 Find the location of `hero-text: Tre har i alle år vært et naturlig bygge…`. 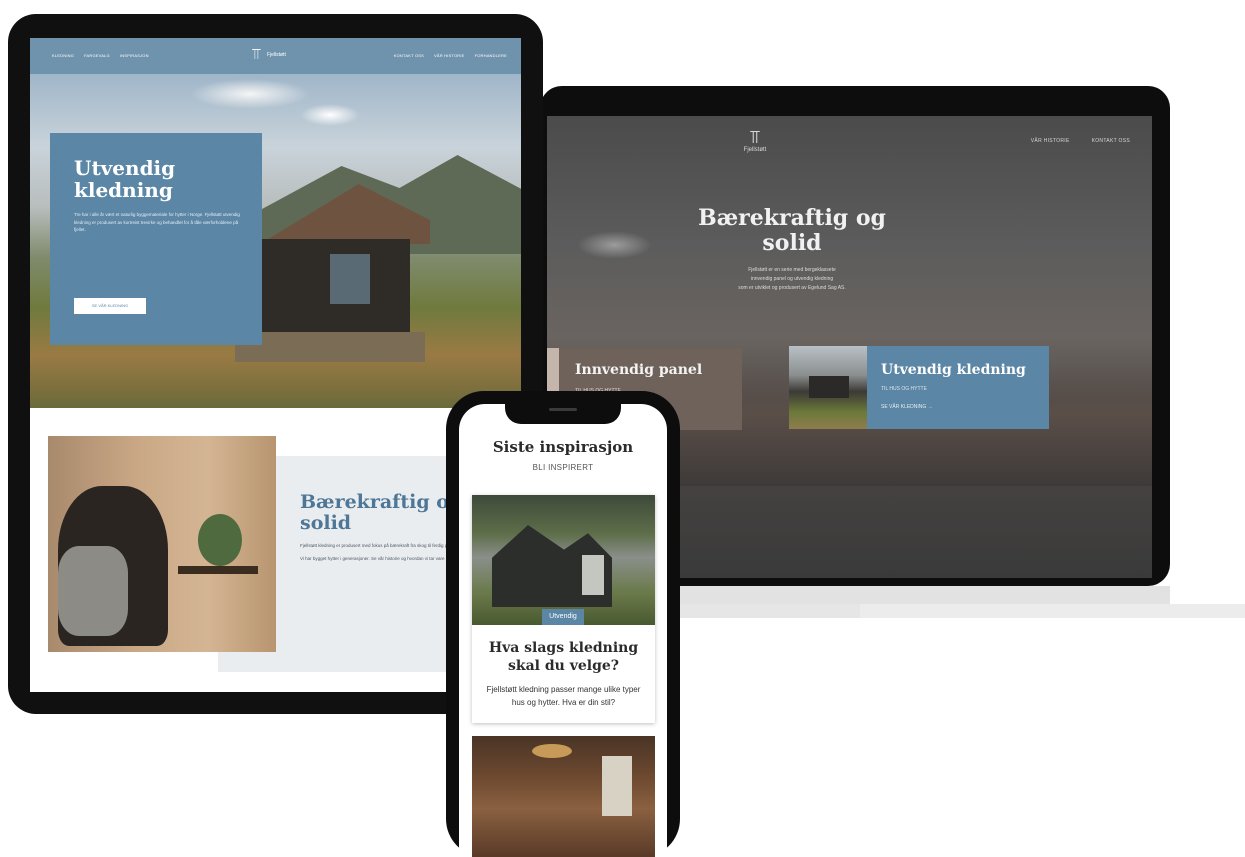

hero-text: Tre har i alle år vært et naturlig bygge… is located at coordinates (157, 222).